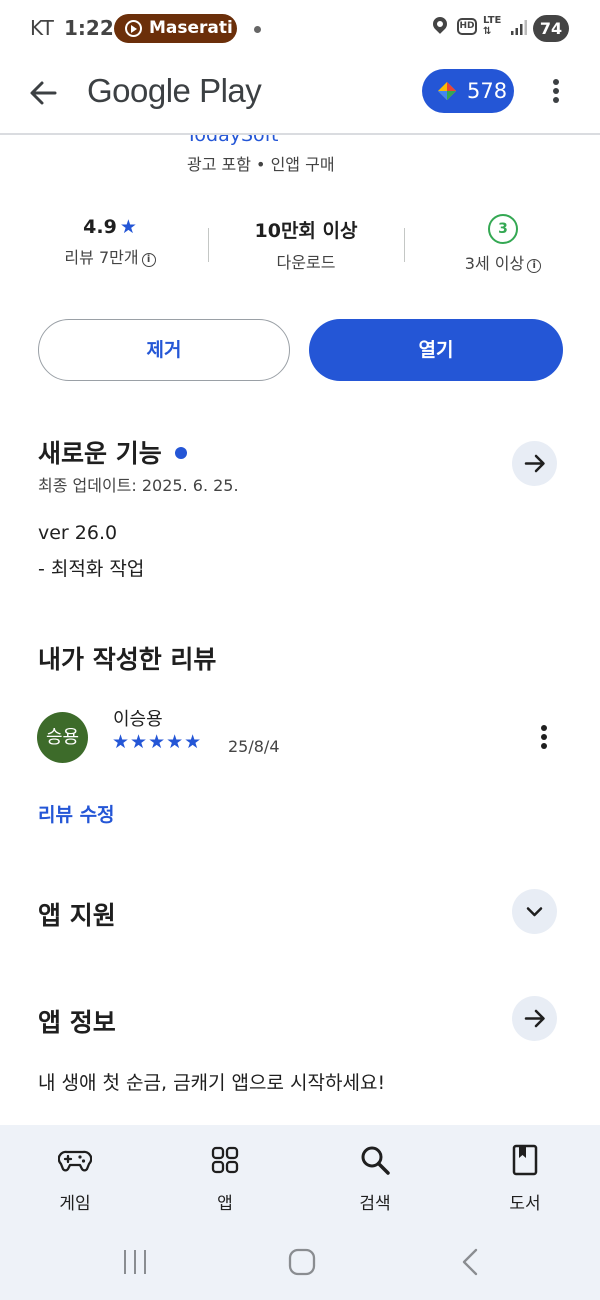 The image size is (600, 1300). I want to click on lte-icon: LTE ⇅, so click(492, 26).